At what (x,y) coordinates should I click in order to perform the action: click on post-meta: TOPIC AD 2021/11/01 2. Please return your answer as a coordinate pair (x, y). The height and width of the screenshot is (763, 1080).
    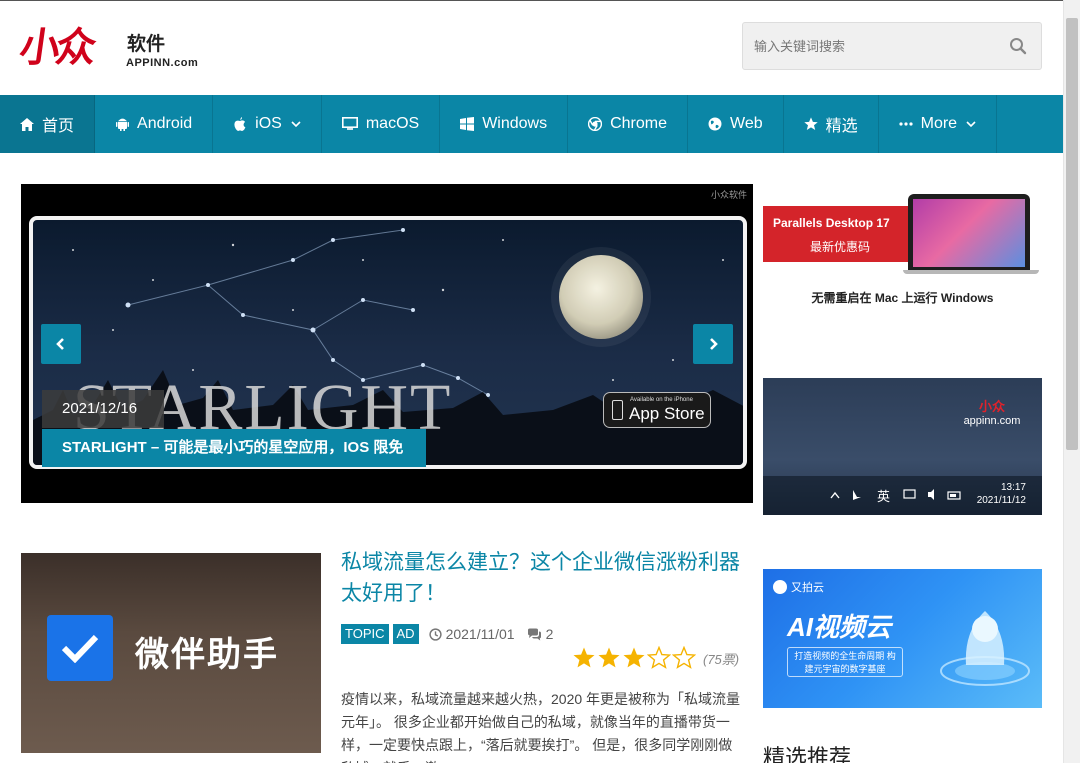
    Looking at the image, I should click on (447, 634).